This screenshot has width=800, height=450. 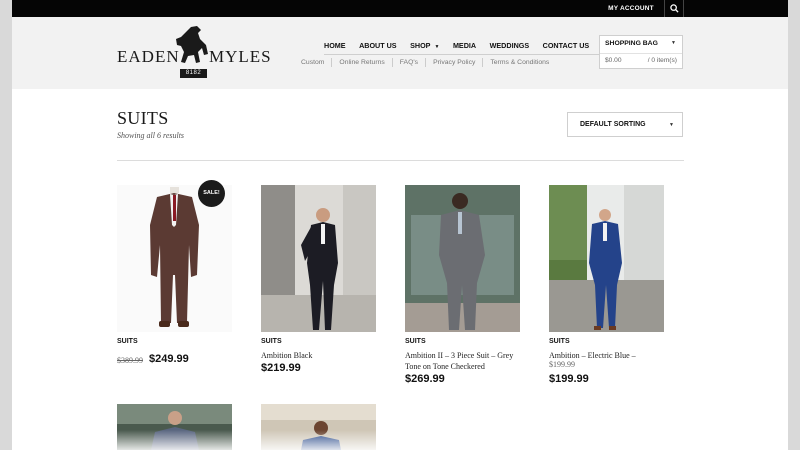 I want to click on shopping-bag-title: SHOPPING BAG, so click(x=631, y=43).